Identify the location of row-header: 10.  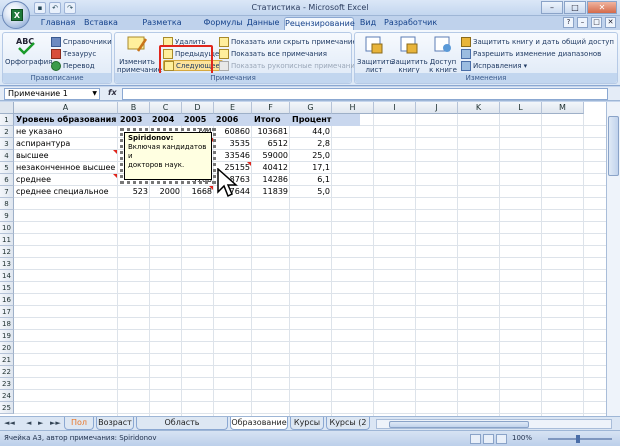
(7, 228).